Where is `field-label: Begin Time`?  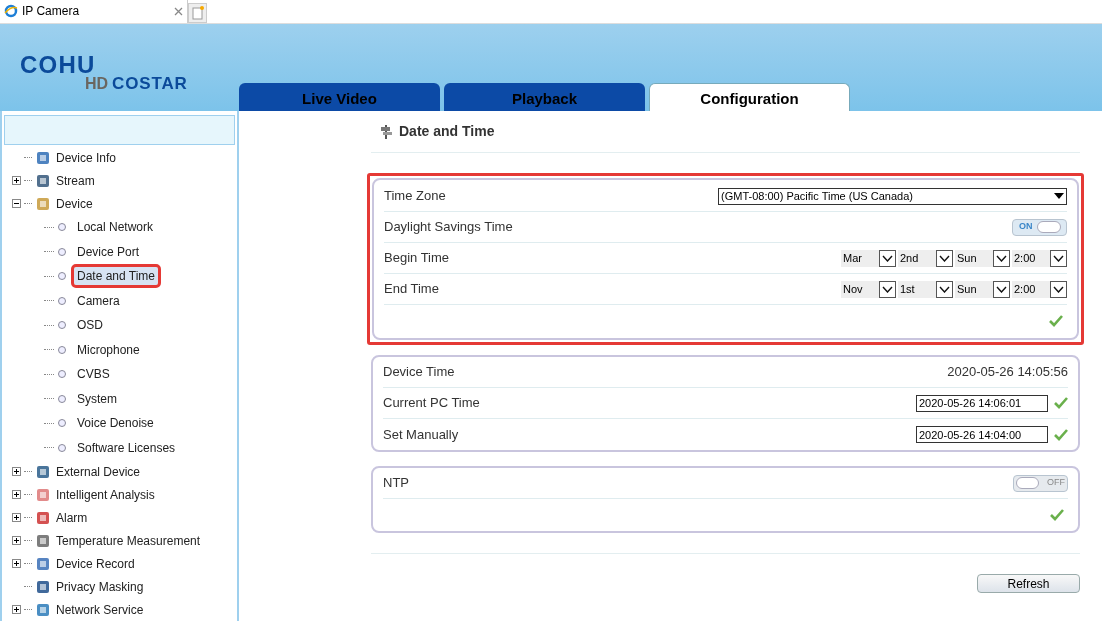 field-label: Begin Time is located at coordinates (417, 258).